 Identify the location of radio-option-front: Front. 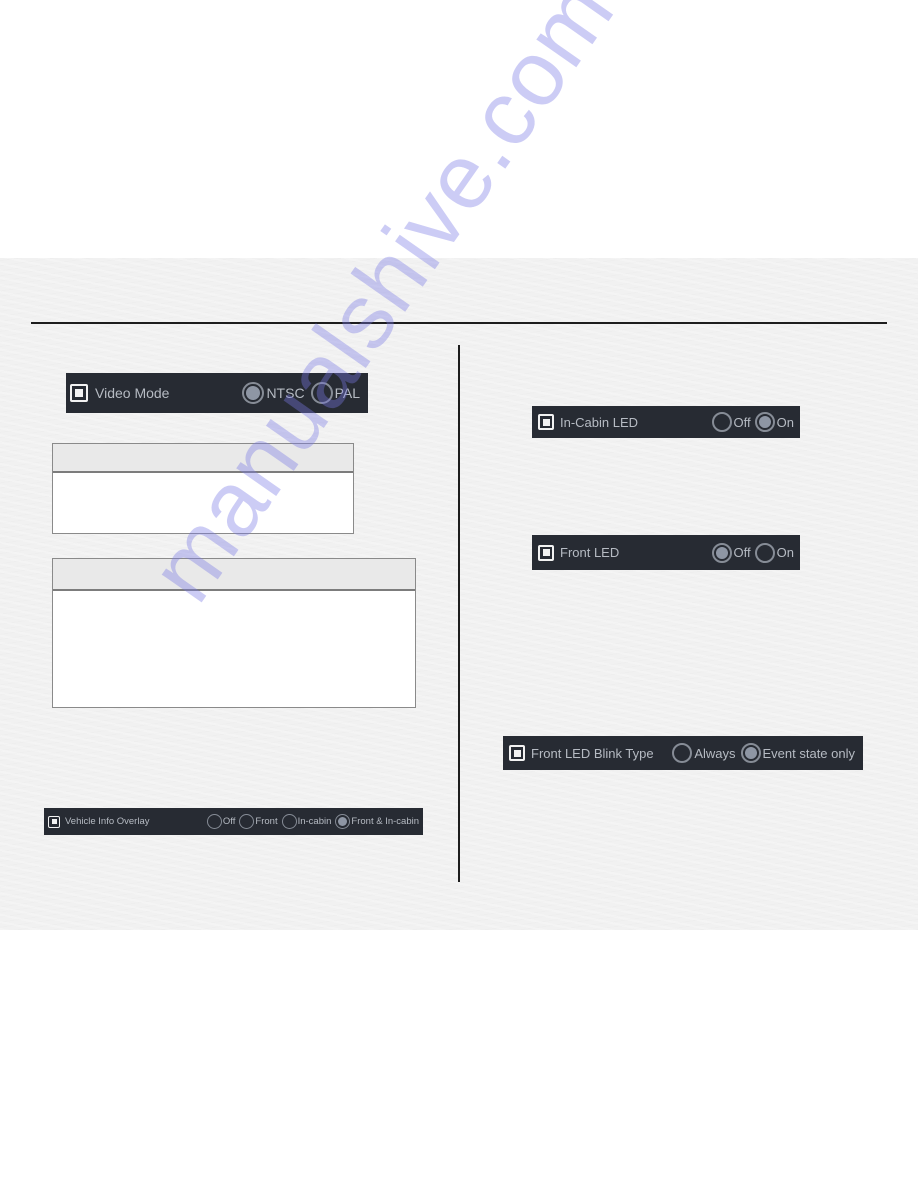
(258, 821).